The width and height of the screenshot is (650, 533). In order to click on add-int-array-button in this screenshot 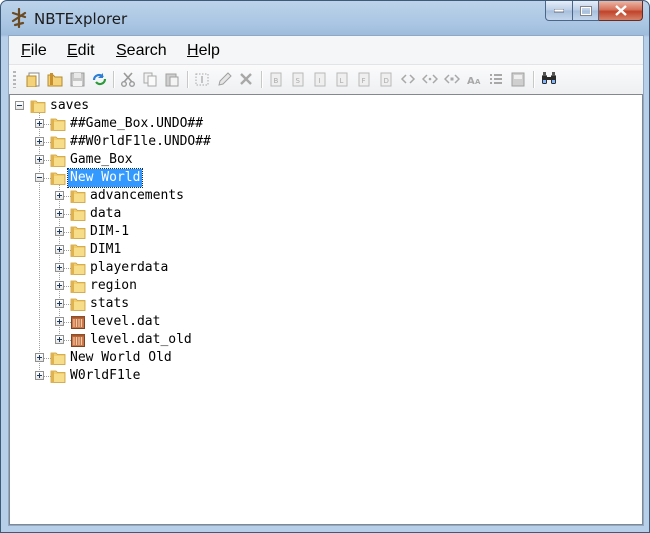, I will do `click(430, 79)`.